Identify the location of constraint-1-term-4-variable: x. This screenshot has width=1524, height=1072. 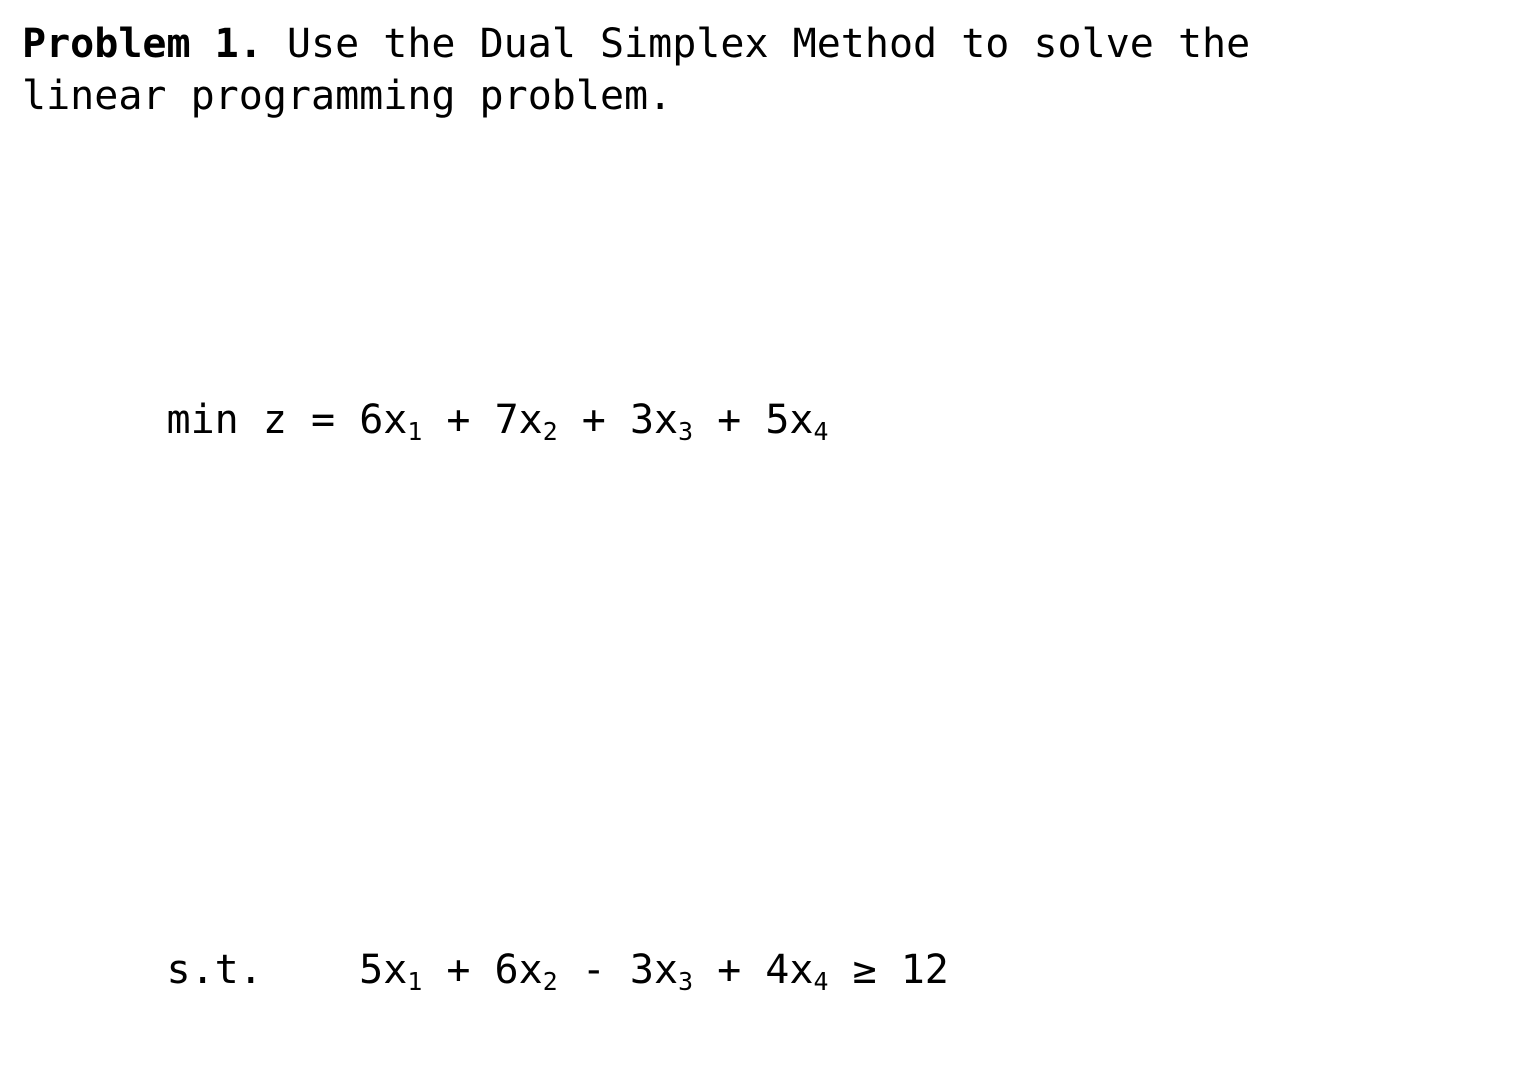
(801, 970).